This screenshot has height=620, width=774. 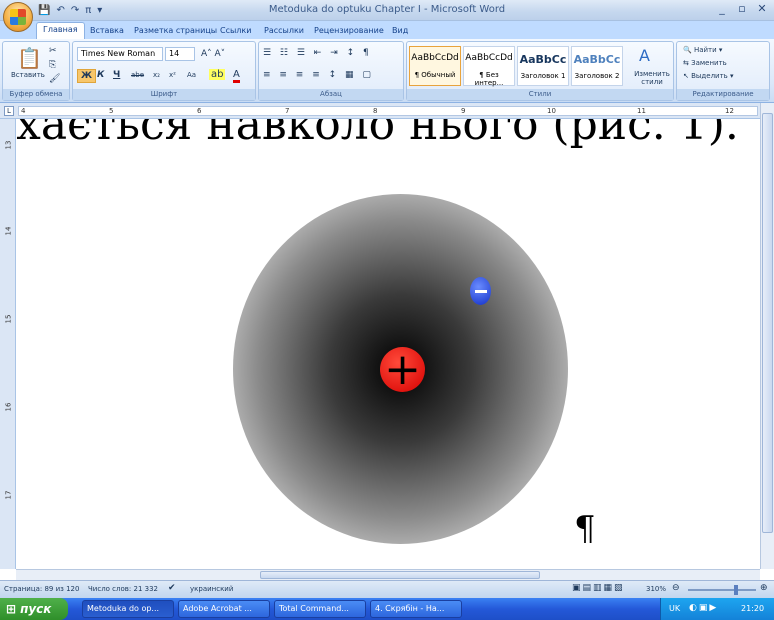 I want to click on style-preview: AaBbCcDd, so click(x=435, y=58).